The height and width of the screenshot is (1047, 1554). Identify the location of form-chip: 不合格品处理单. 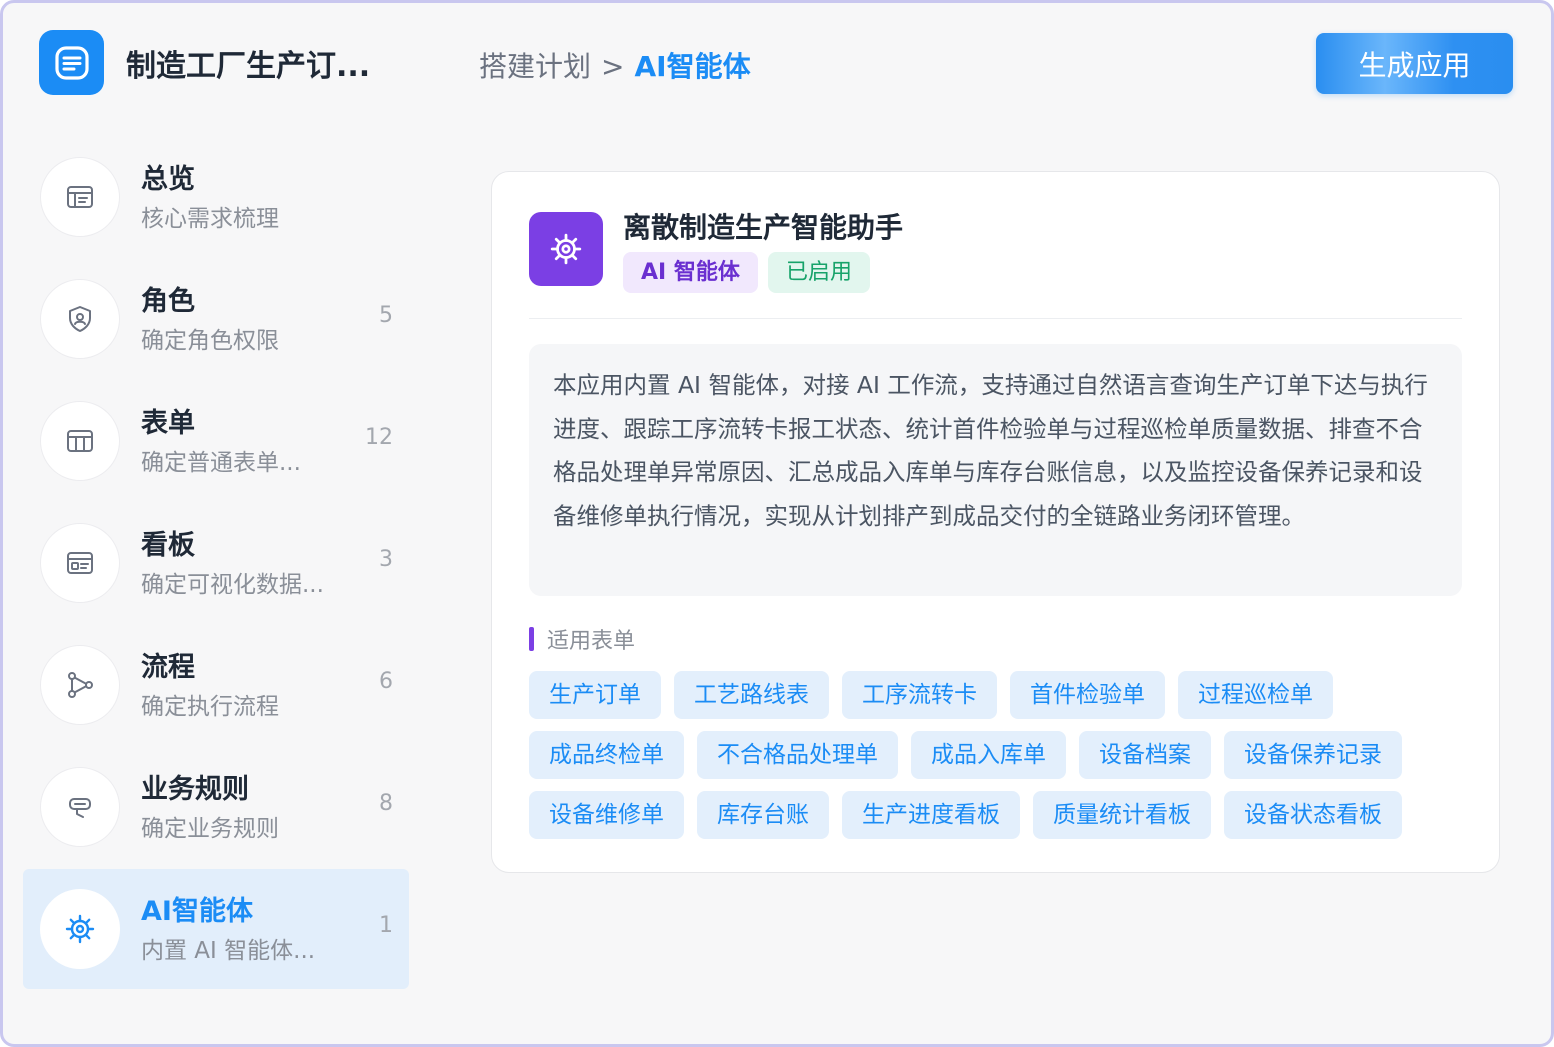
(797, 755).